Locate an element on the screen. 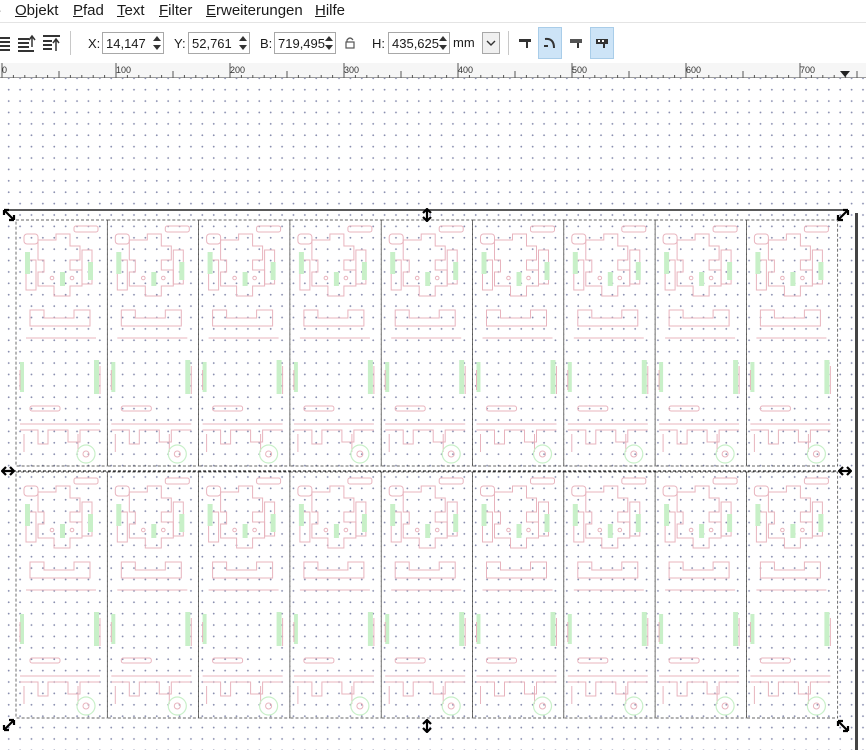 The image size is (866, 750). scale-handle-bottom-left-icon is located at coordinates (9, 725).